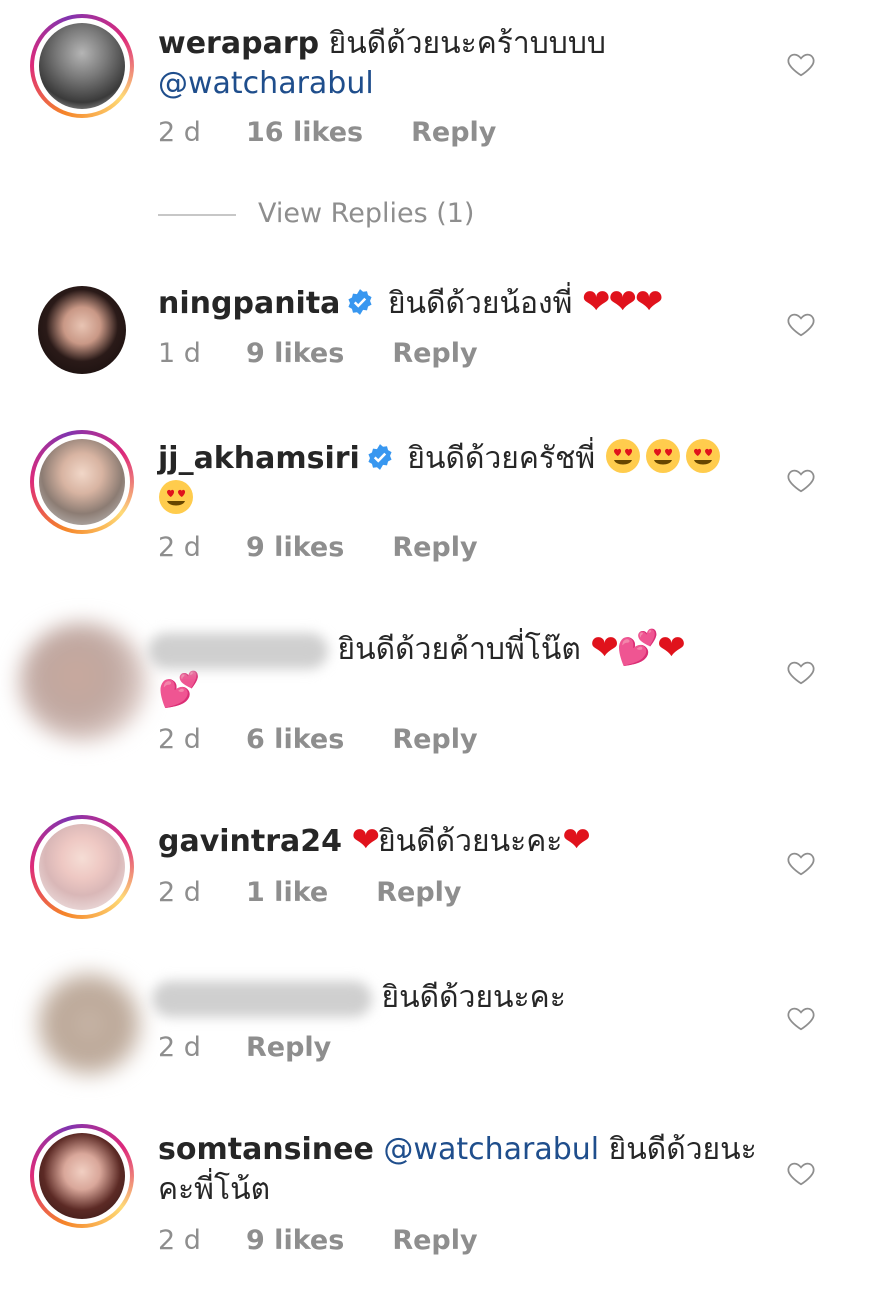 Image resolution: width=869 pixels, height=1293 pixels. What do you see at coordinates (366, 213) in the screenshot?
I see `view-replies-label: View Replies (1)` at bounding box center [366, 213].